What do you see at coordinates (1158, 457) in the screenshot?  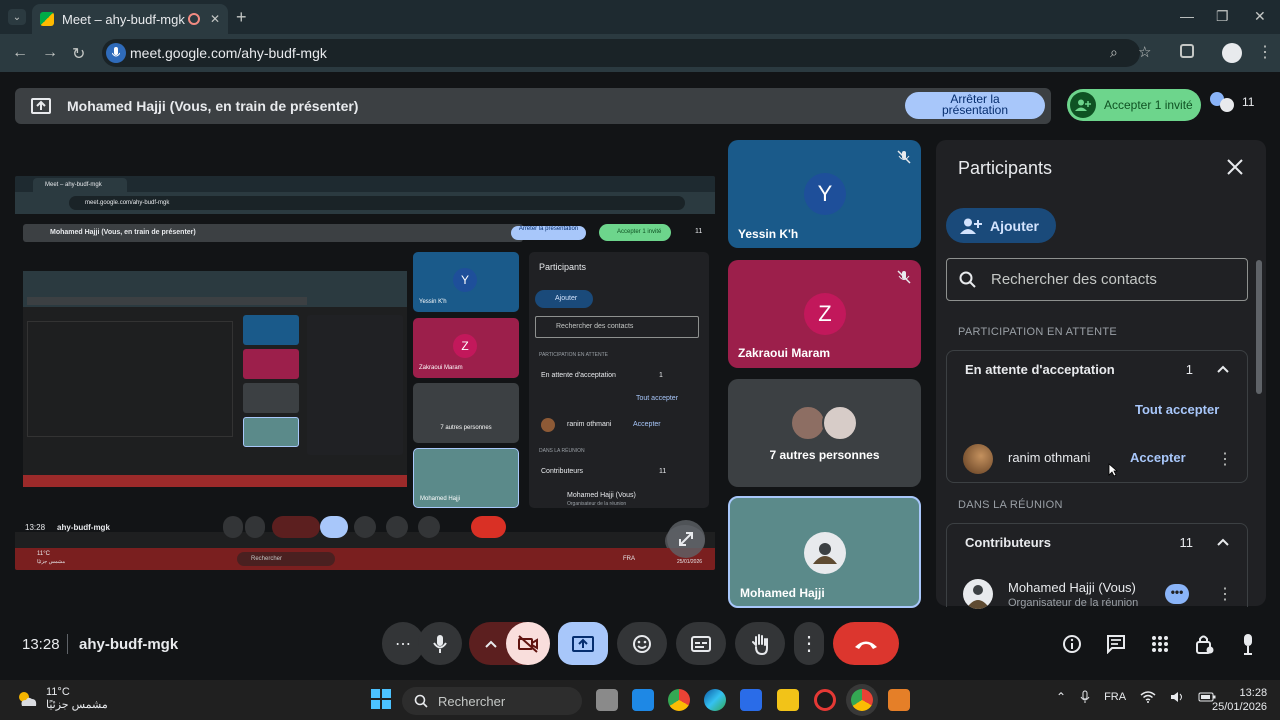 I see `accept-person-button: Accepter` at bounding box center [1158, 457].